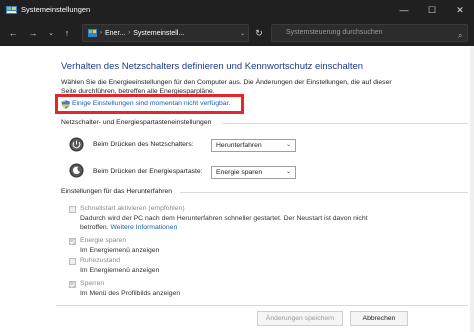  What do you see at coordinates (460, 10) in the screenshot?
I see `close-button: ✕` at bounding box center [460, 10].